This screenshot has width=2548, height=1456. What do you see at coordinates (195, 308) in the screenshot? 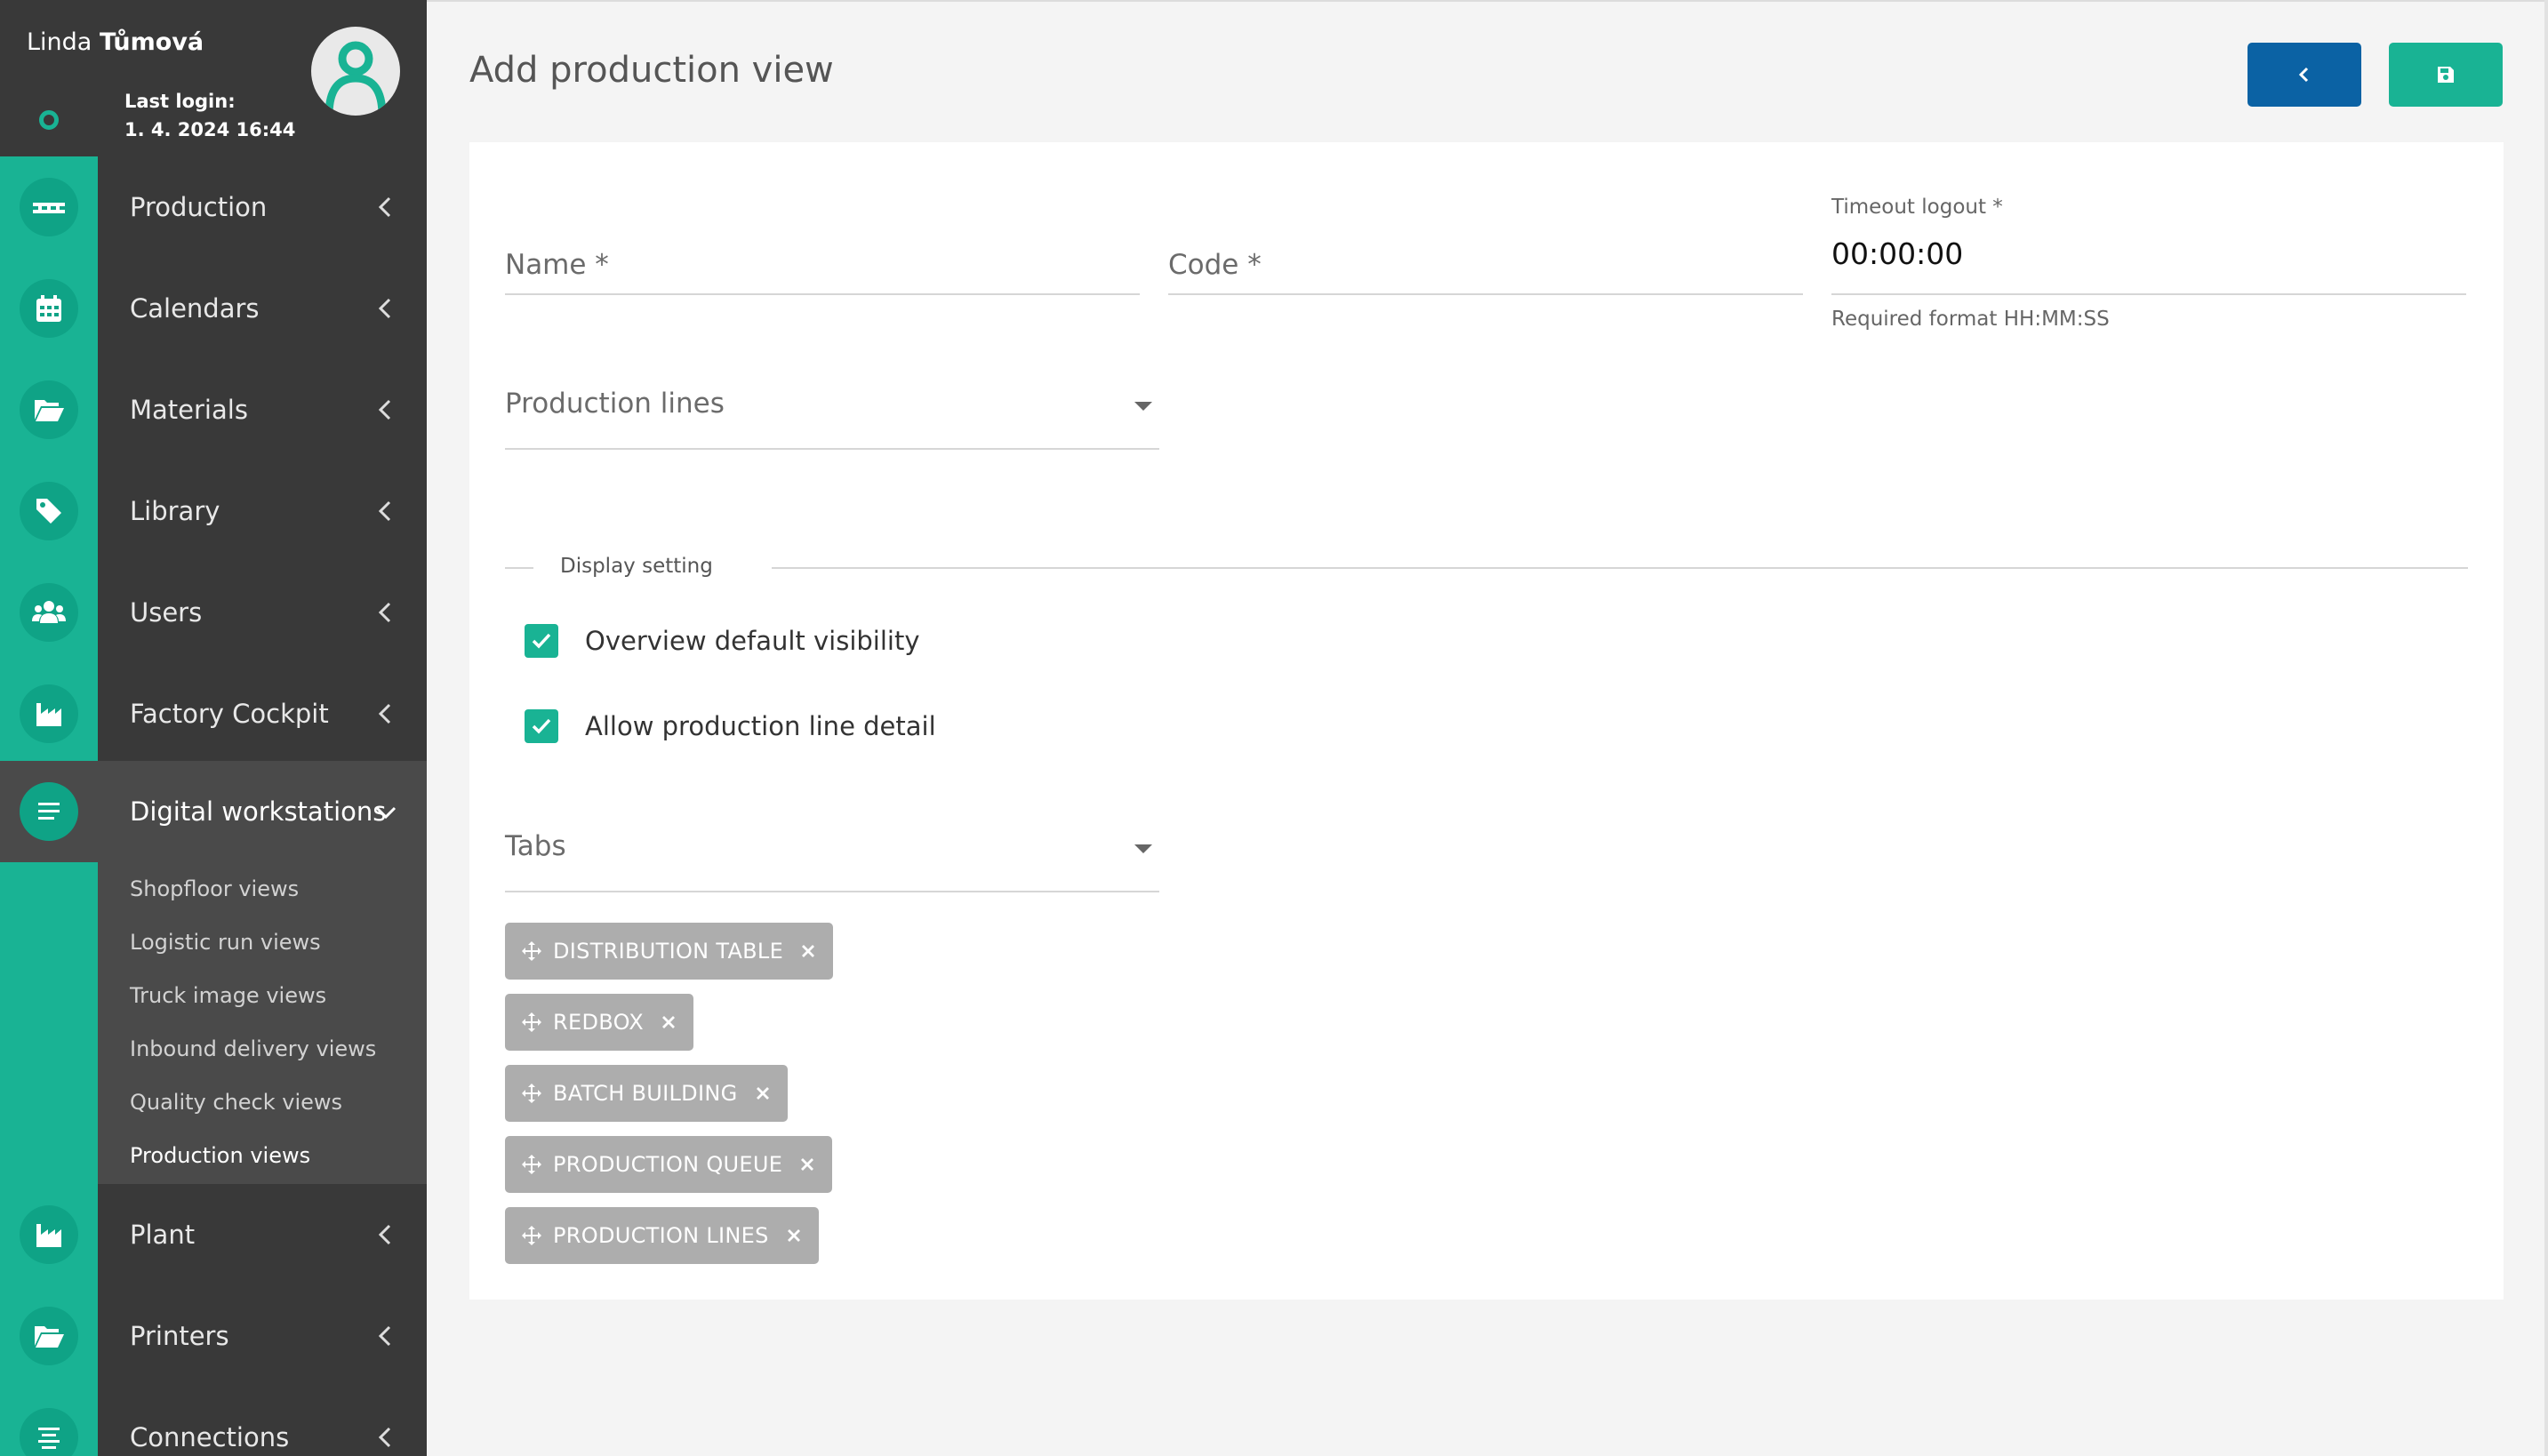
I see `sidebar-item-label: Calendars` at bounding box center [195, 308].